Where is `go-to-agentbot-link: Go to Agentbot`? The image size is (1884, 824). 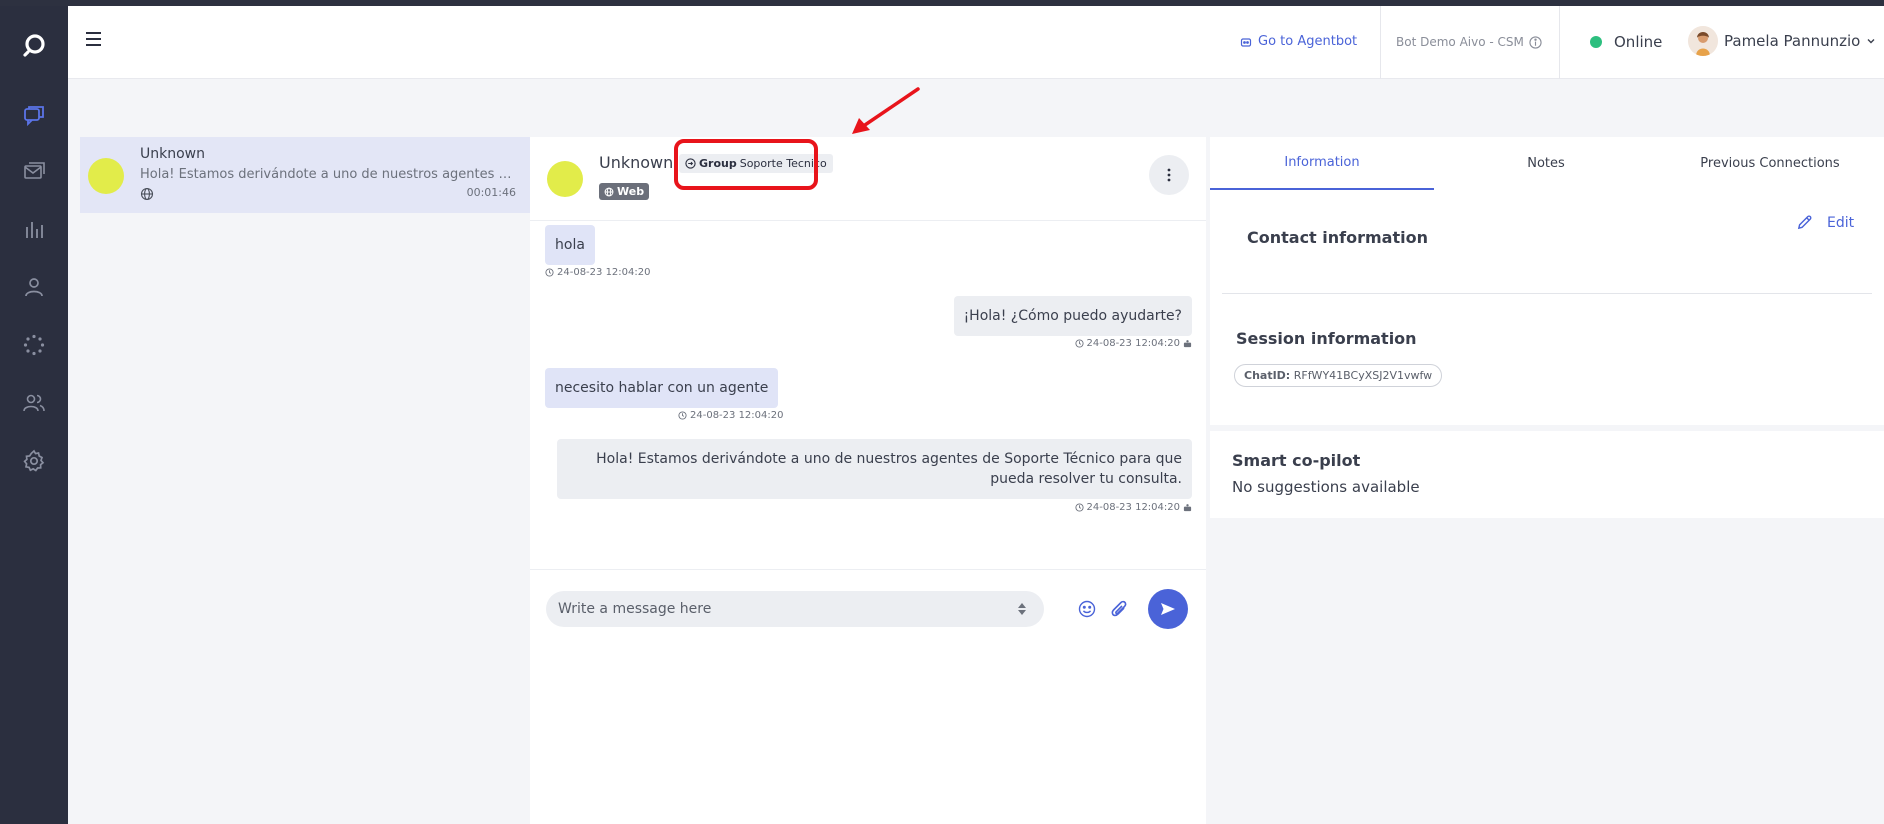 go-to-agentbot-link: Go to Agentbot is located at coordinates (1298, 41).